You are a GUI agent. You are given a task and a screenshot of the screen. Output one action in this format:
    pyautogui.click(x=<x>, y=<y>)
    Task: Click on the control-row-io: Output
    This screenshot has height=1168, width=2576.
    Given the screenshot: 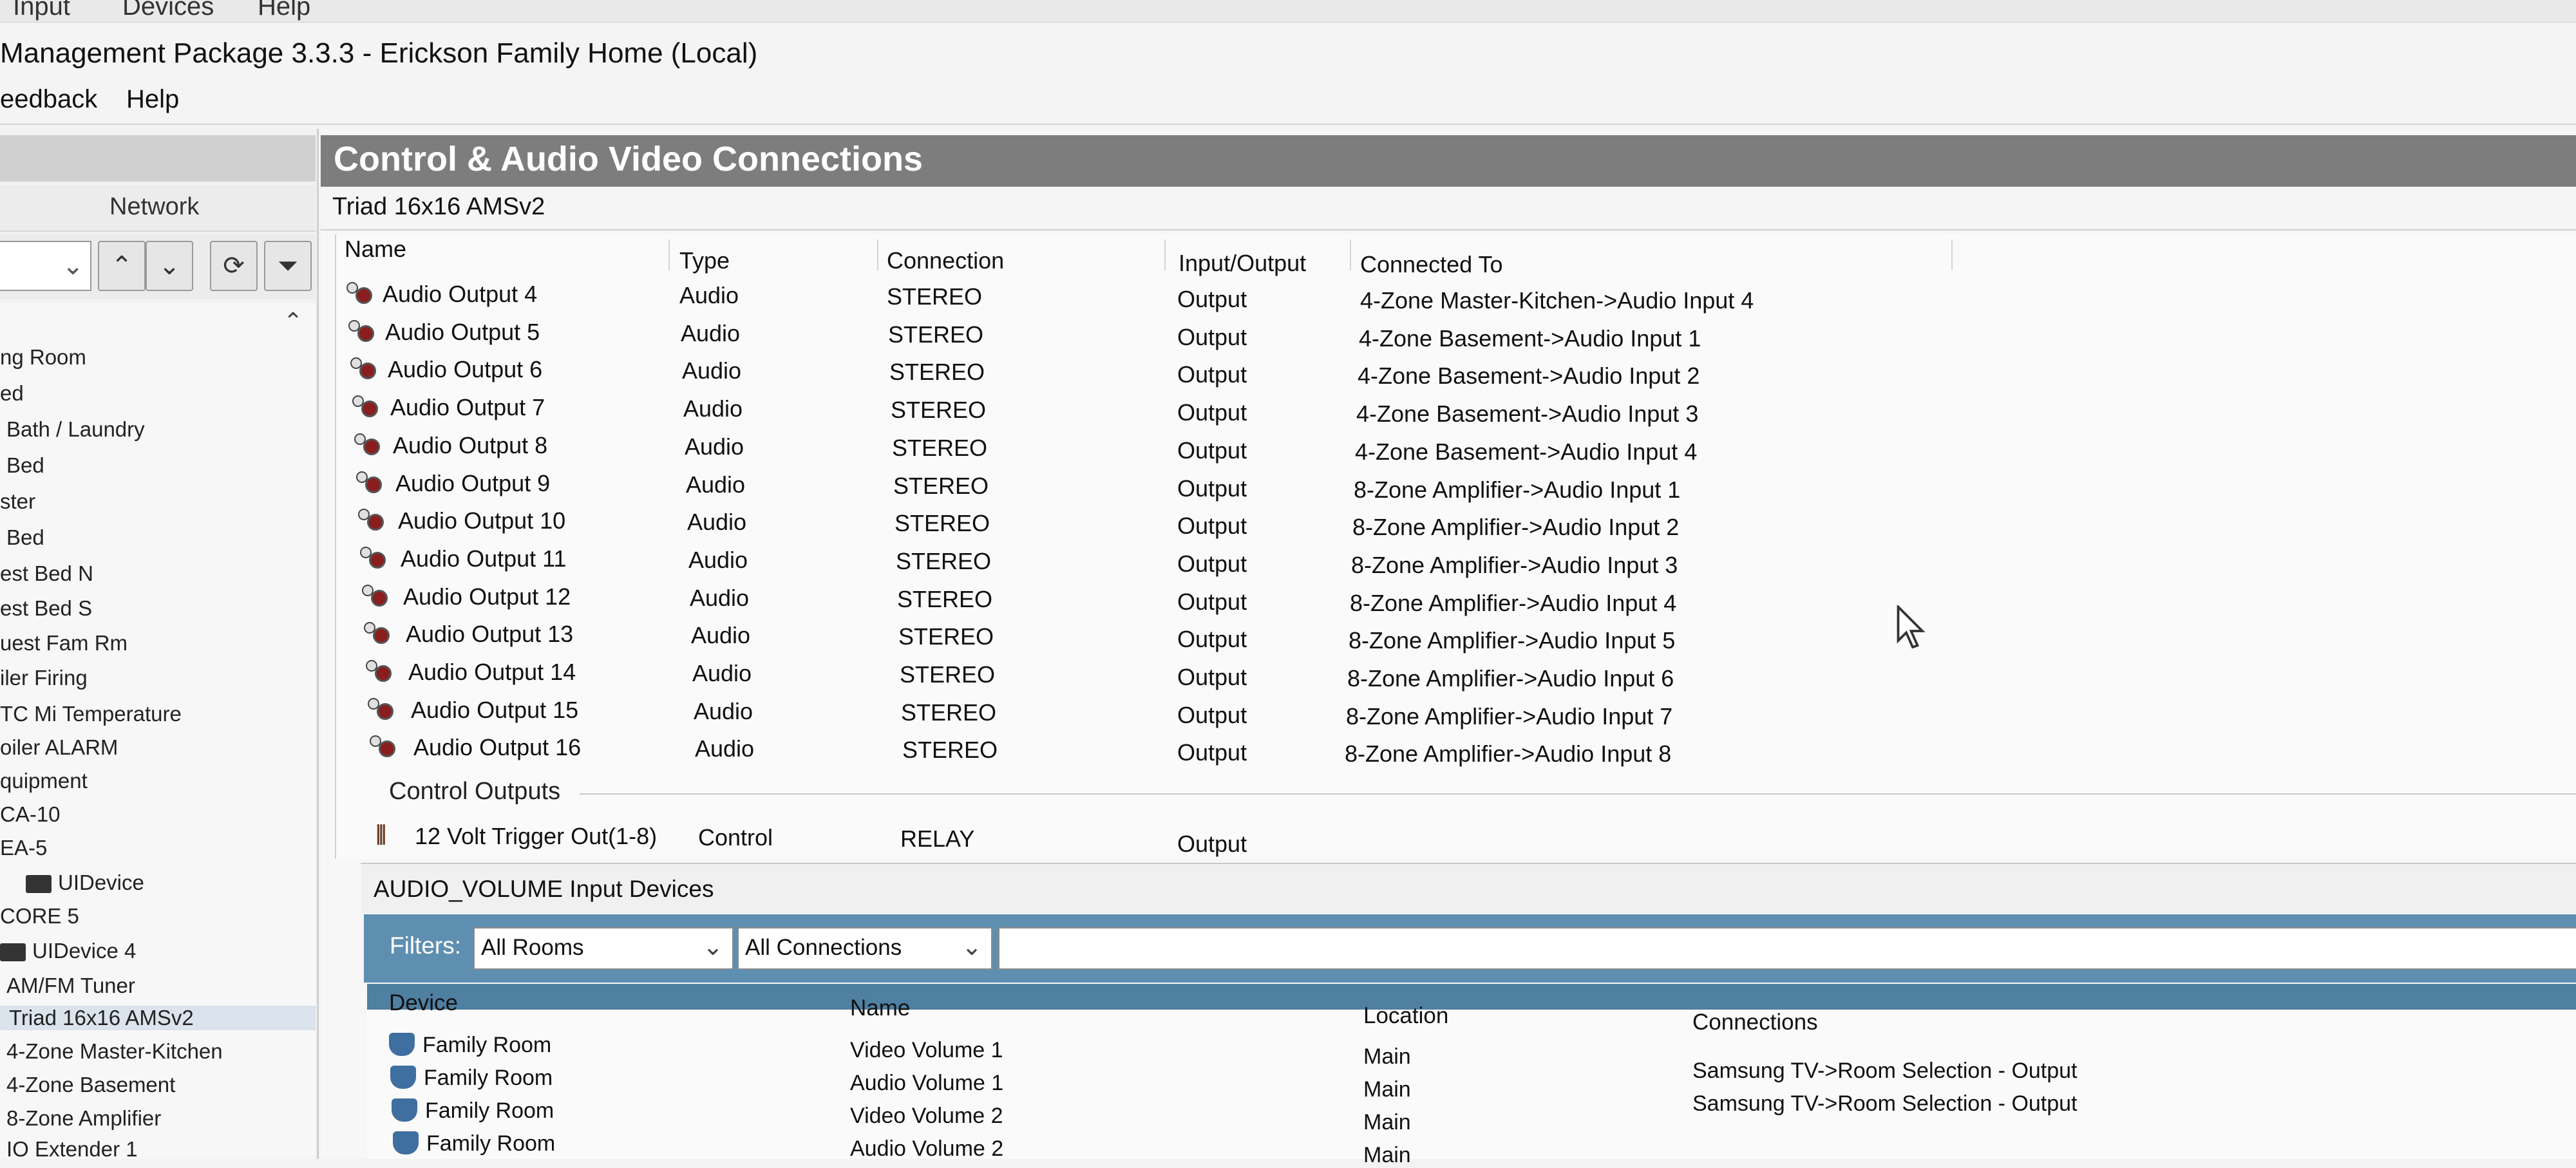 What is the action you would take?
    pyautogui.click(x=1212, y=844)
    